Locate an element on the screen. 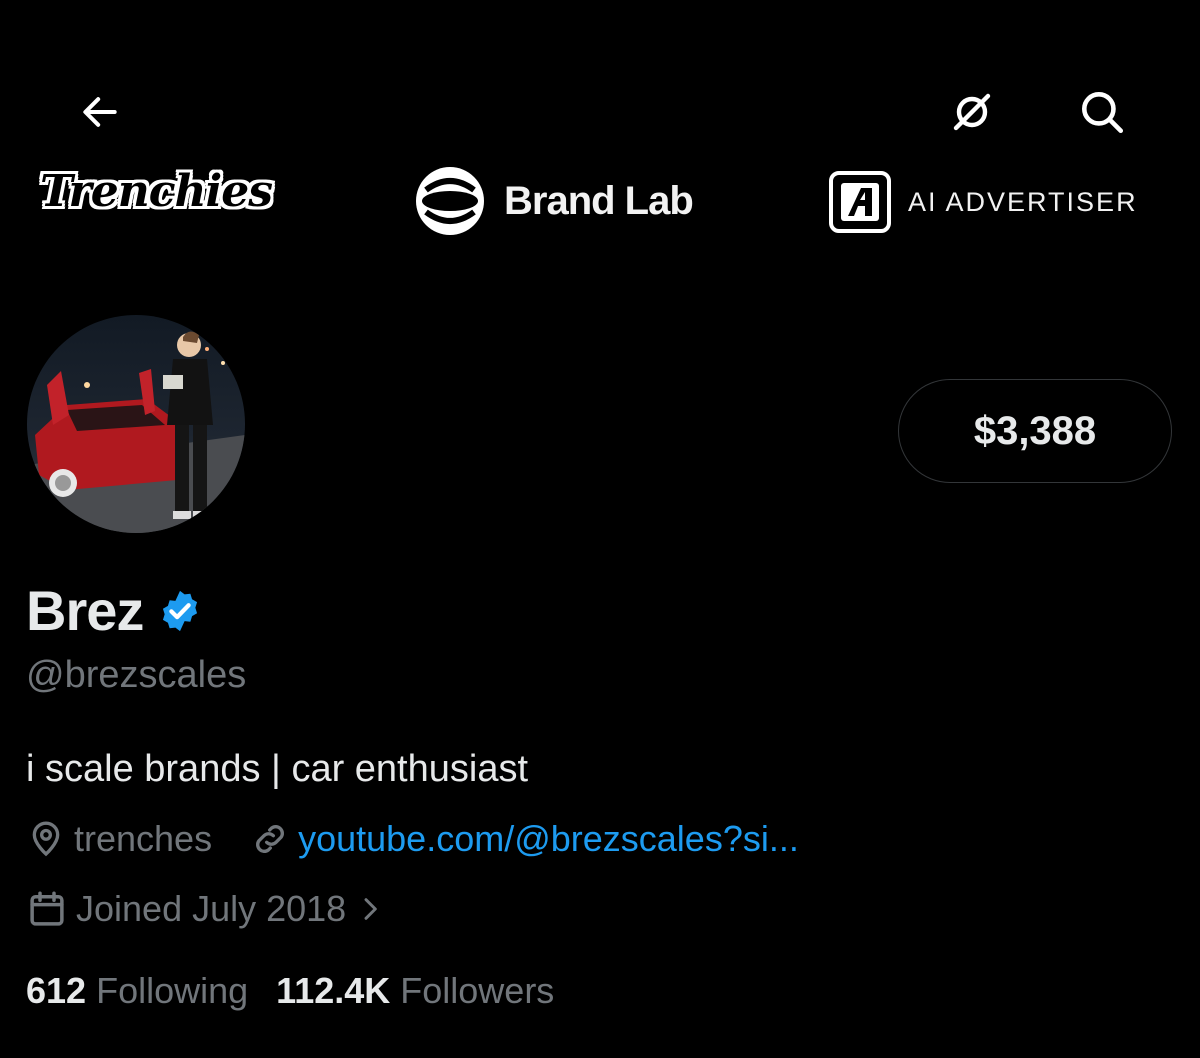 The width and height of the screenshot is (1200, 1058). following-stat: 612 Following is located at coordinates (137, 991).